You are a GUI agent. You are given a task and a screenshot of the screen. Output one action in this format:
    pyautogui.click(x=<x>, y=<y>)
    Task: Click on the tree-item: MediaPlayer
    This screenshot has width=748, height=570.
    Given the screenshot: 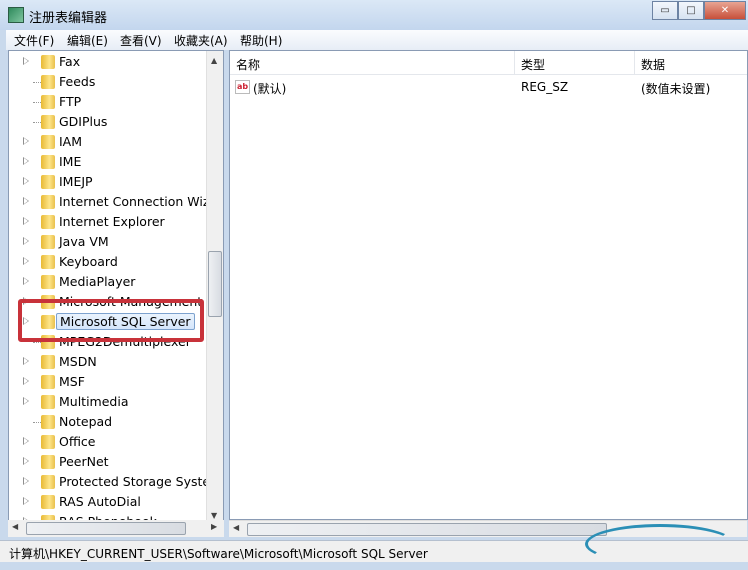 What is the action you would take?
    pyautogui.click(x=109, y=282)
    